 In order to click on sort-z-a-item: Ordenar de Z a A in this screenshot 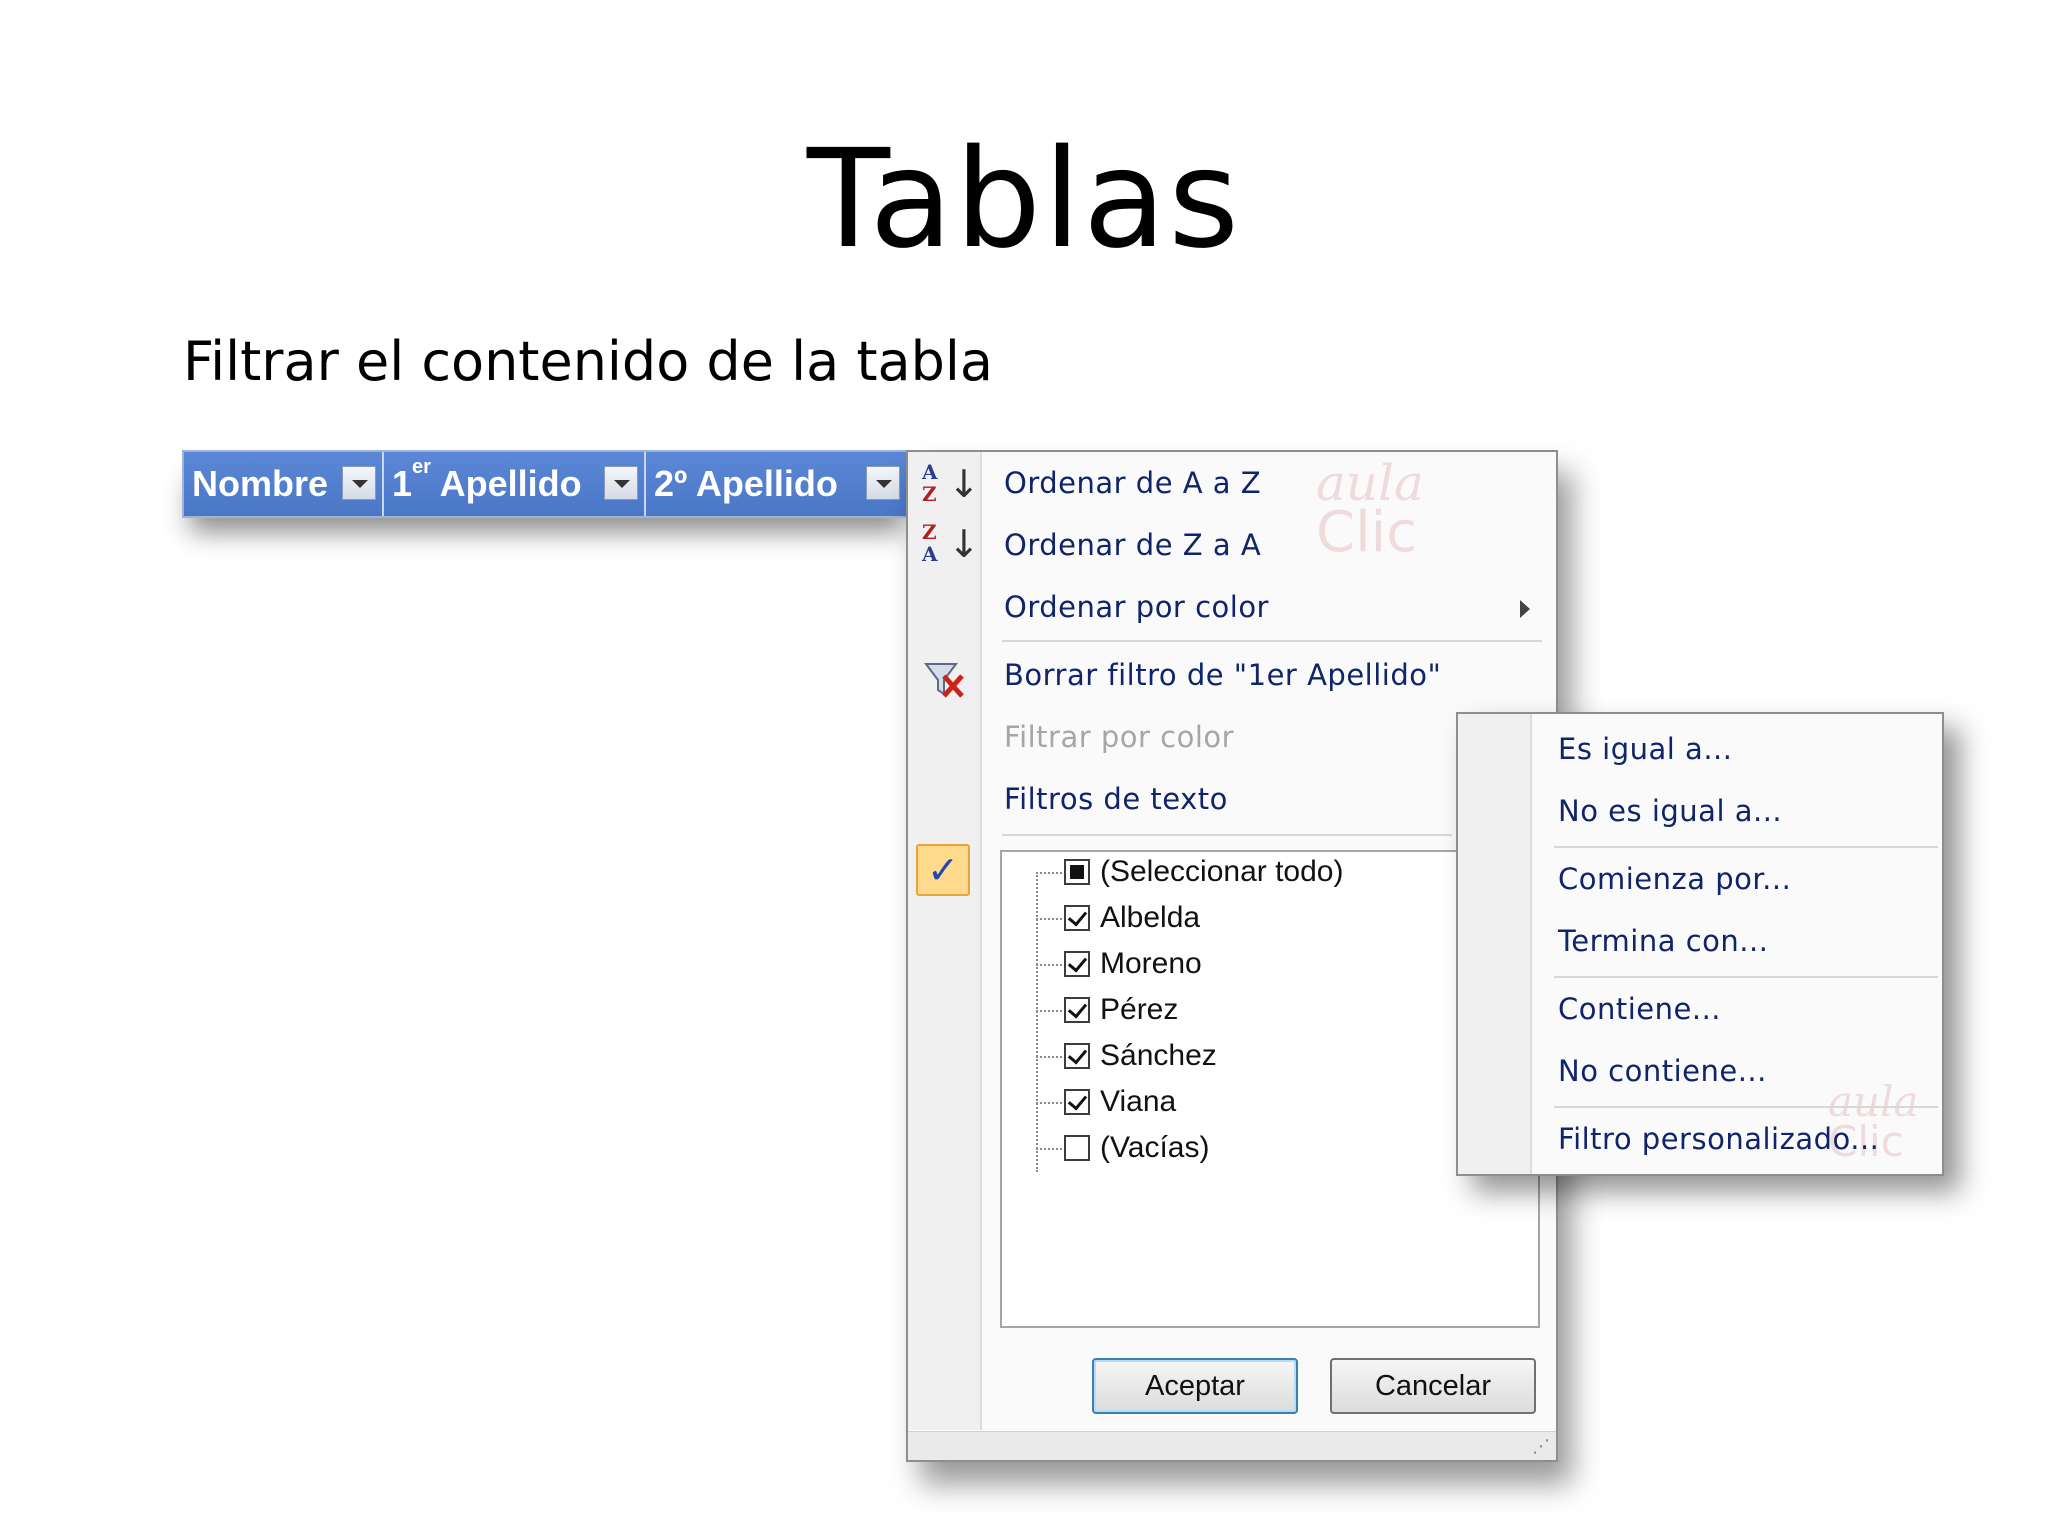, I will do `click(1132, 545)`.